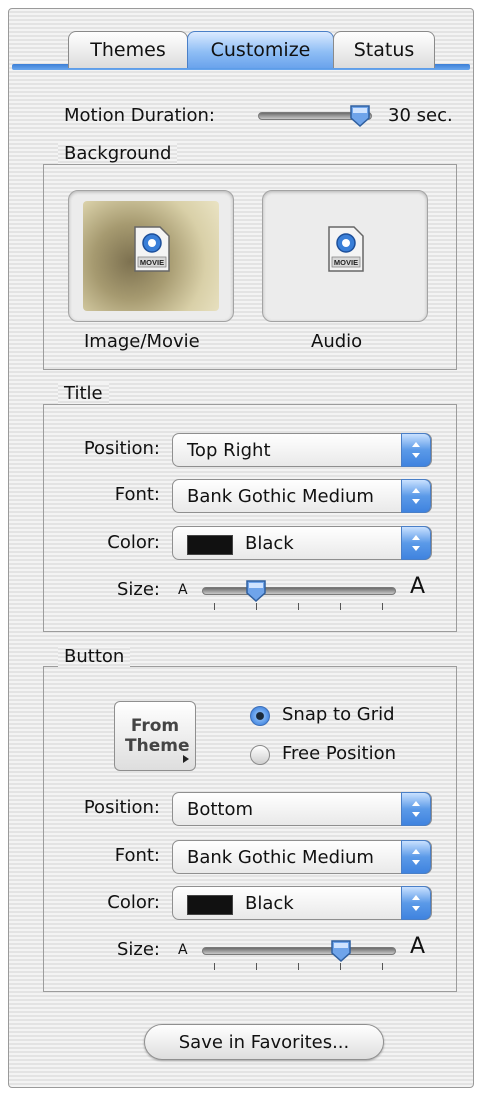  What do you see at coordinates (183, 590) in the screenshot?
I see `title-size-small-a: A` at bounding box center [183, 590].